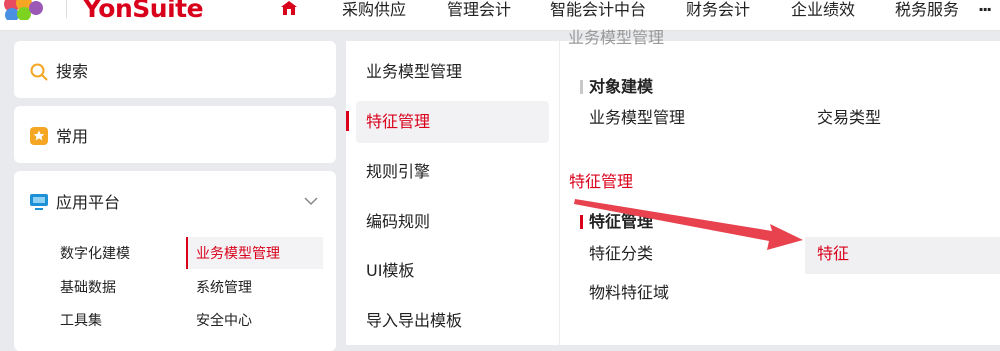 The image size is (1000, 351). Describe the element at coordinates (289, 8) in the screenshot. I see `home-icon` at that location.